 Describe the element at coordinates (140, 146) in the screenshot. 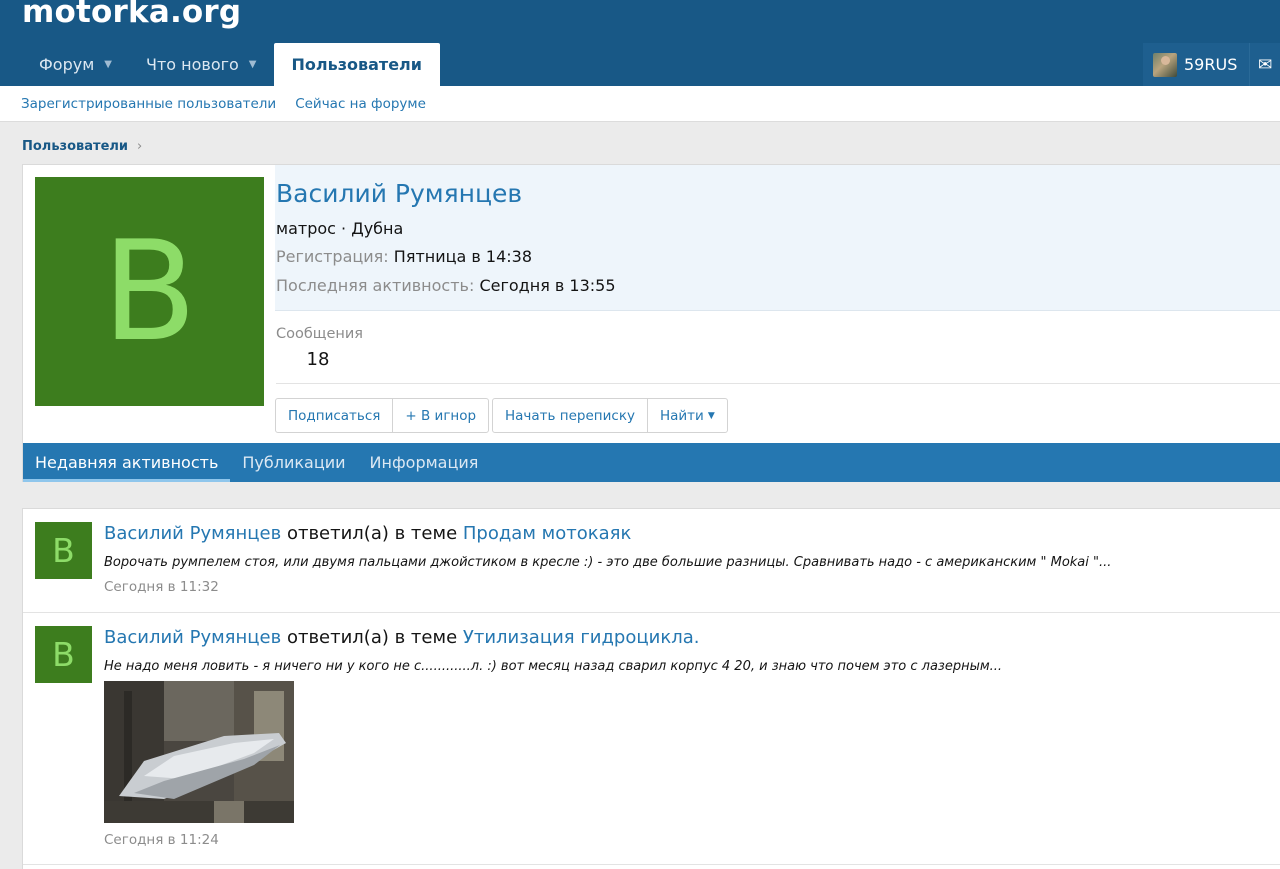

I see `chevron-right-icon: ›` at that location.